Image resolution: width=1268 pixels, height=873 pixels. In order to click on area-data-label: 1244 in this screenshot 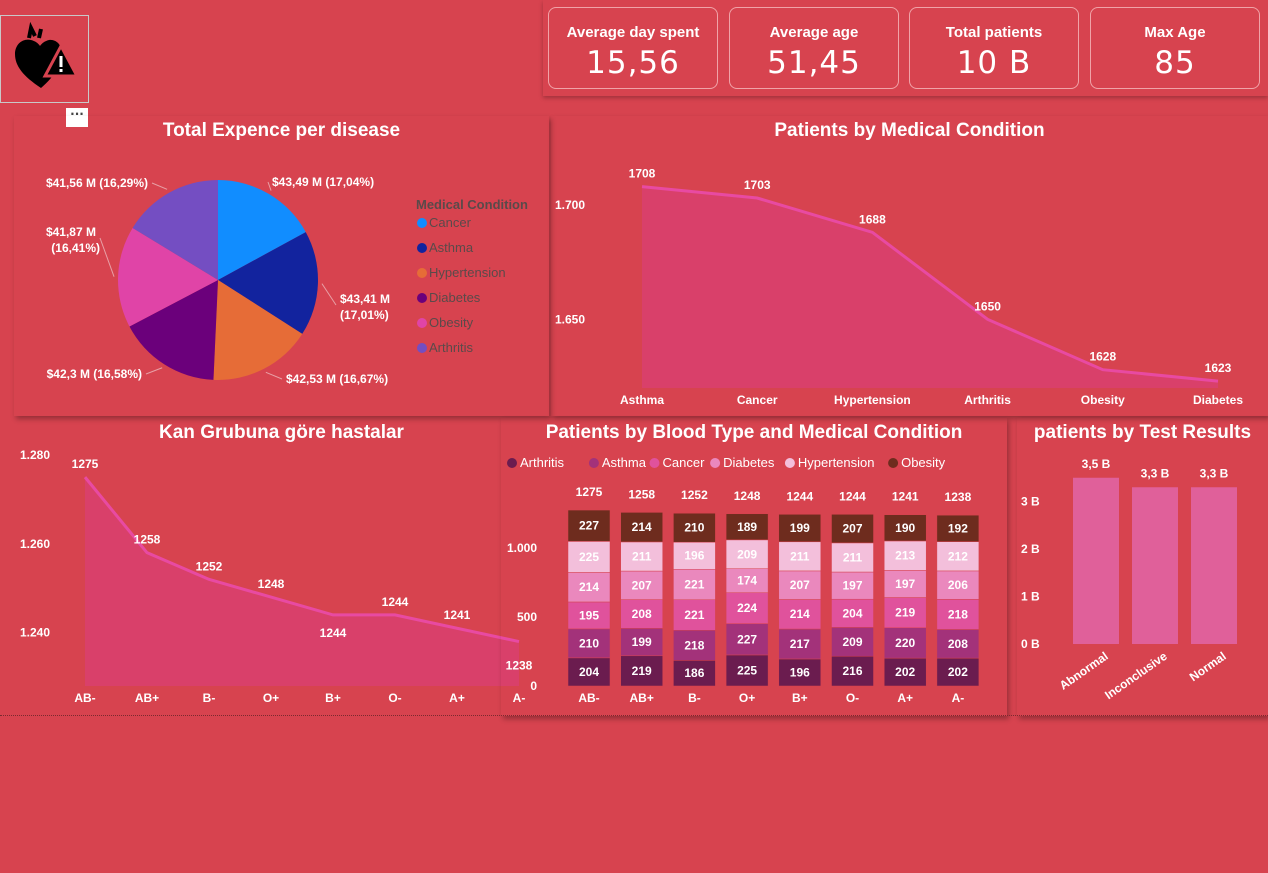, I will do `click(395, 602)`.